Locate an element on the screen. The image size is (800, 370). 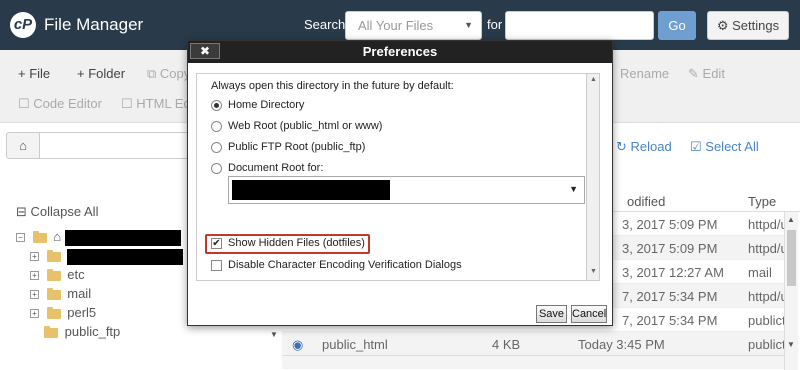
redacted-username is located at coordinates (122, 237).